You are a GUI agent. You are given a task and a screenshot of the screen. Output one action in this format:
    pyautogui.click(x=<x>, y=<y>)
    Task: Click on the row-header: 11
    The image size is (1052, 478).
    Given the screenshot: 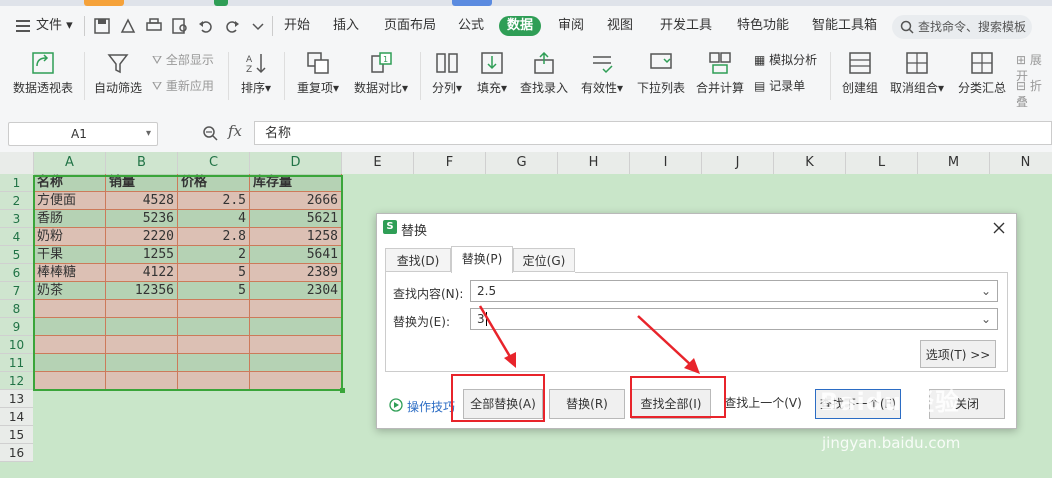 What is the action you would take?
    pyautogui.click(x=16, y=363)
    